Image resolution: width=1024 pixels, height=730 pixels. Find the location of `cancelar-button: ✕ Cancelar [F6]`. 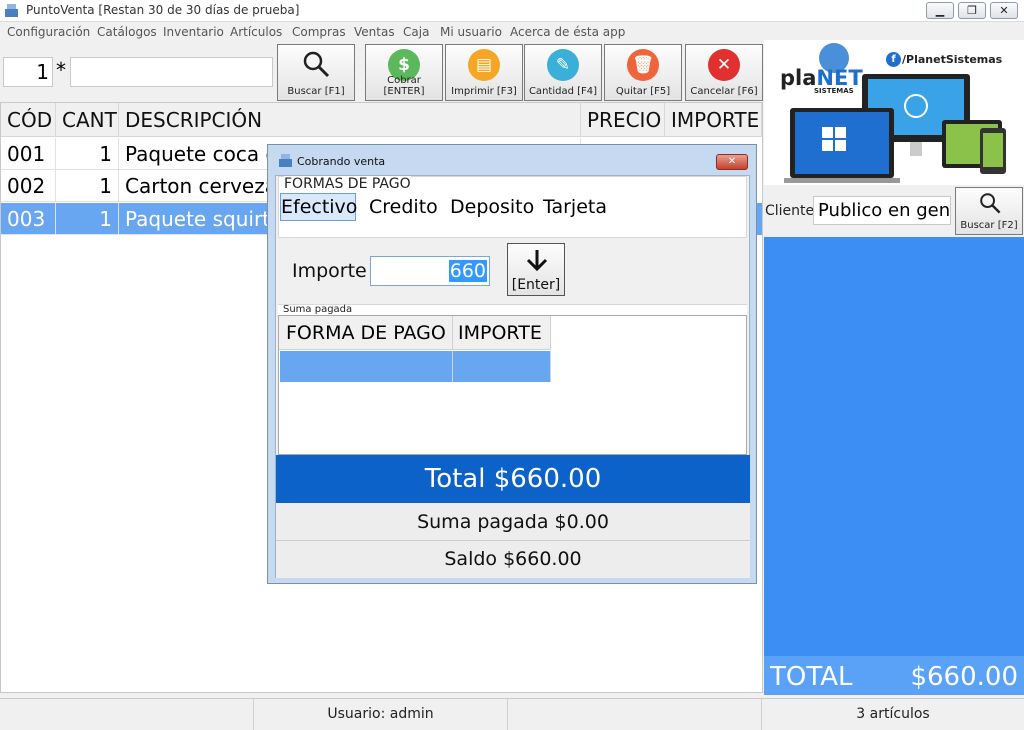

cancelar-button: ✕ Cancelar [F6] is located at coordinates (724, 72).